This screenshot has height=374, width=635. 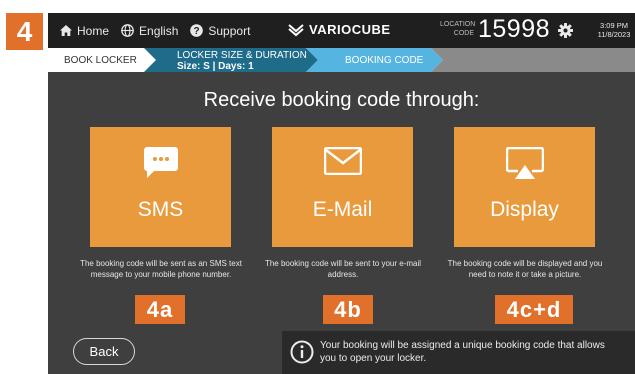 I want to click on email-option-label: E-Mail, so click(x=342, y=209).